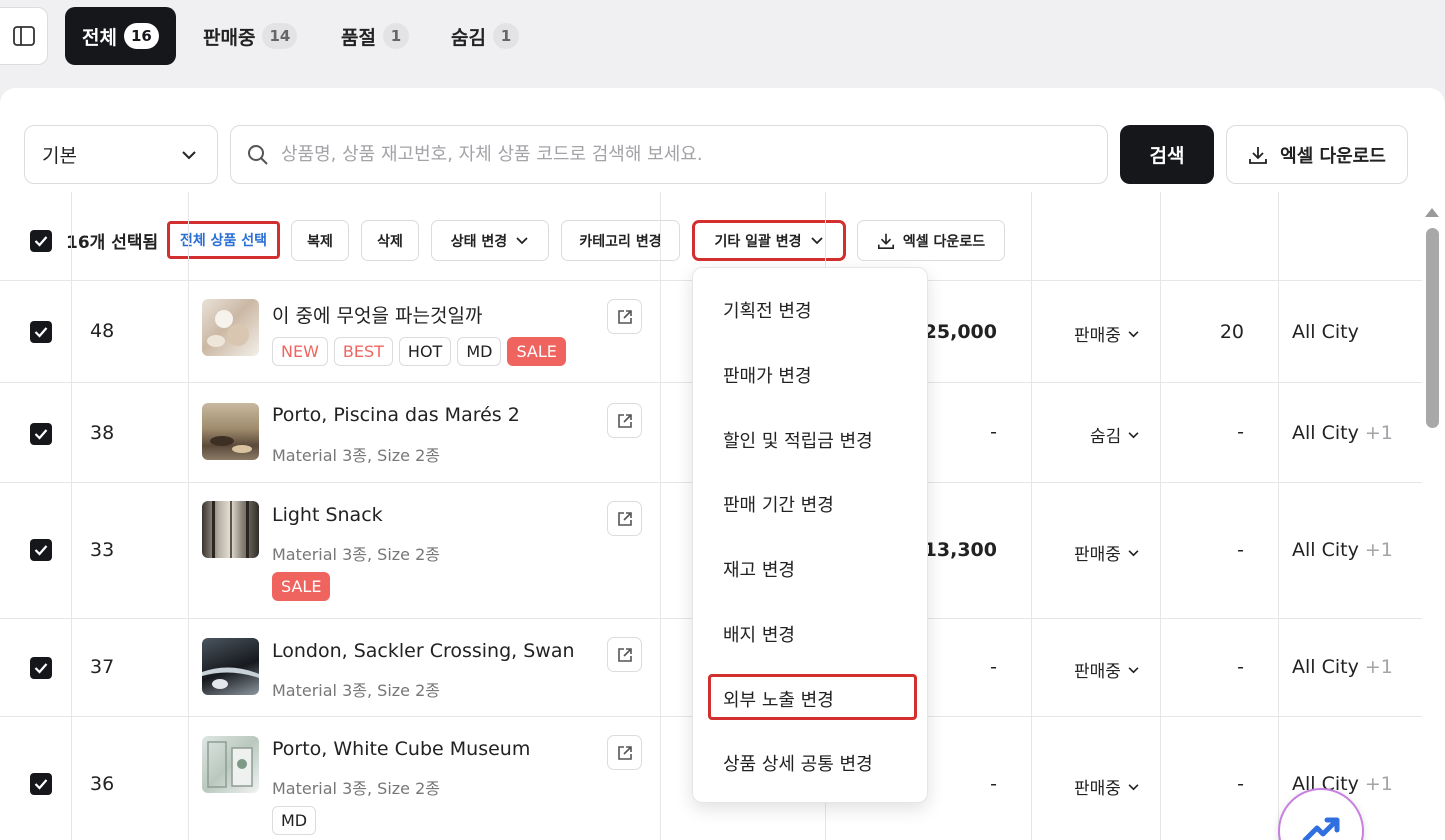  I want to click on filter-select: 기본, so click(121, 154).